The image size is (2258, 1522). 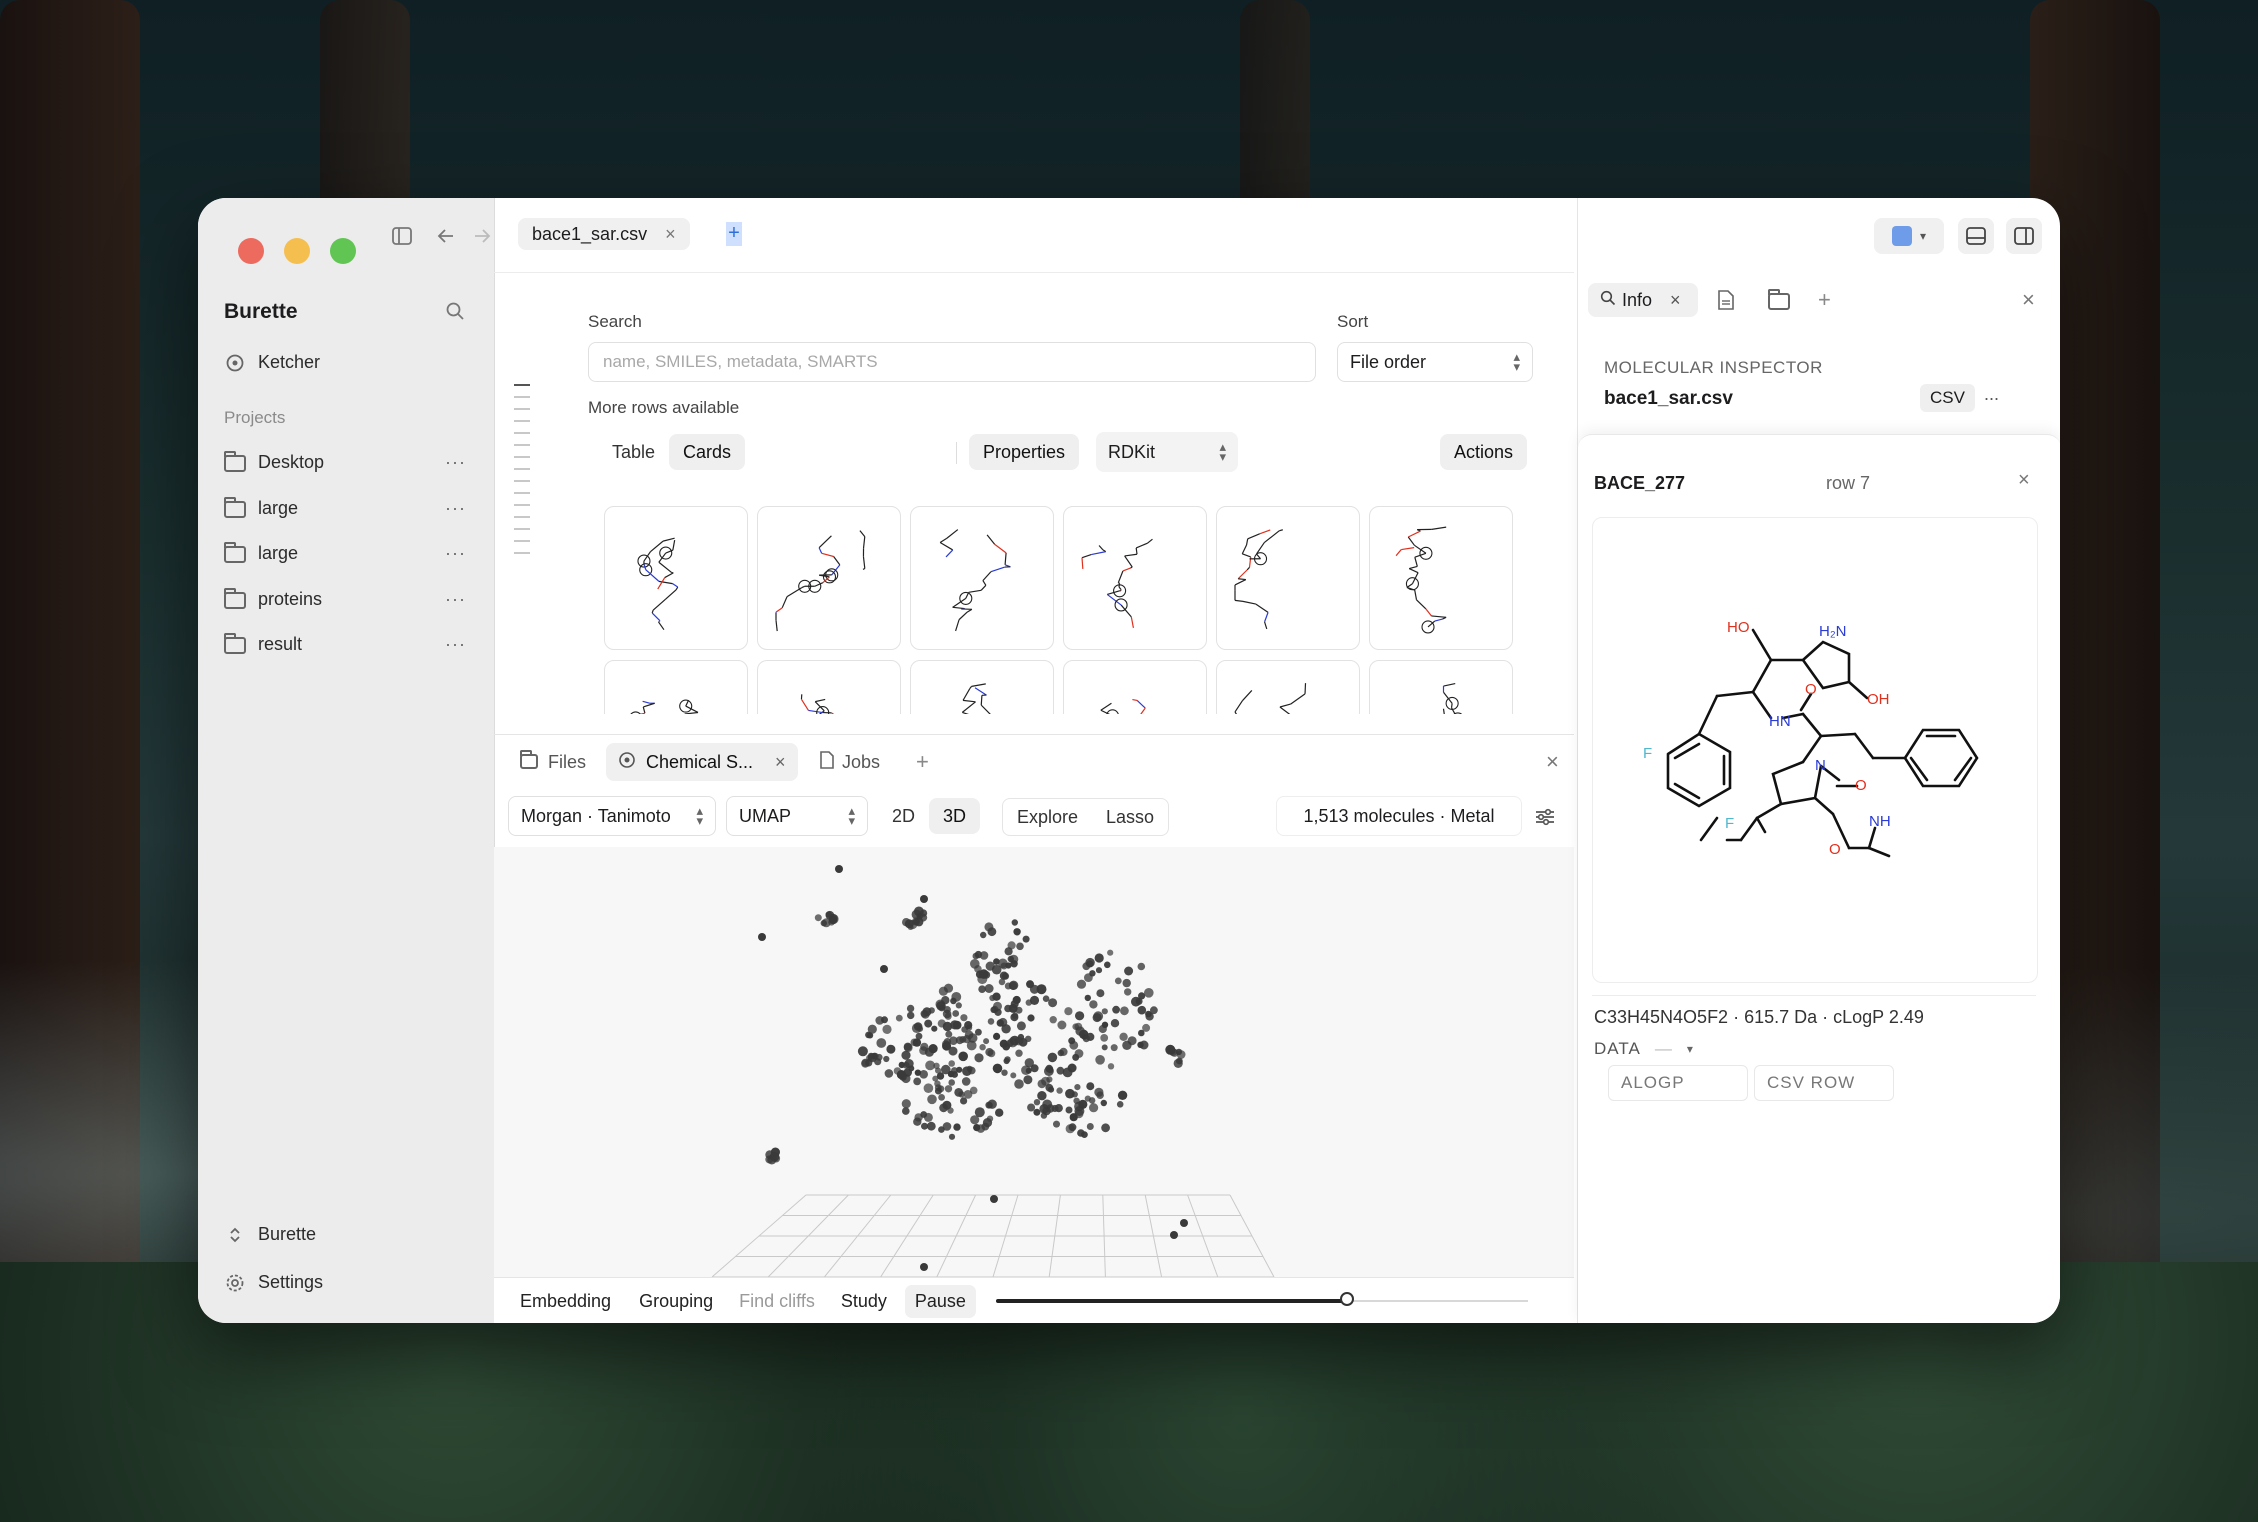 What do you see at coordinates (251, 251) in the screenshot?
I see `close-window-button` at bounding box center [251, 251].